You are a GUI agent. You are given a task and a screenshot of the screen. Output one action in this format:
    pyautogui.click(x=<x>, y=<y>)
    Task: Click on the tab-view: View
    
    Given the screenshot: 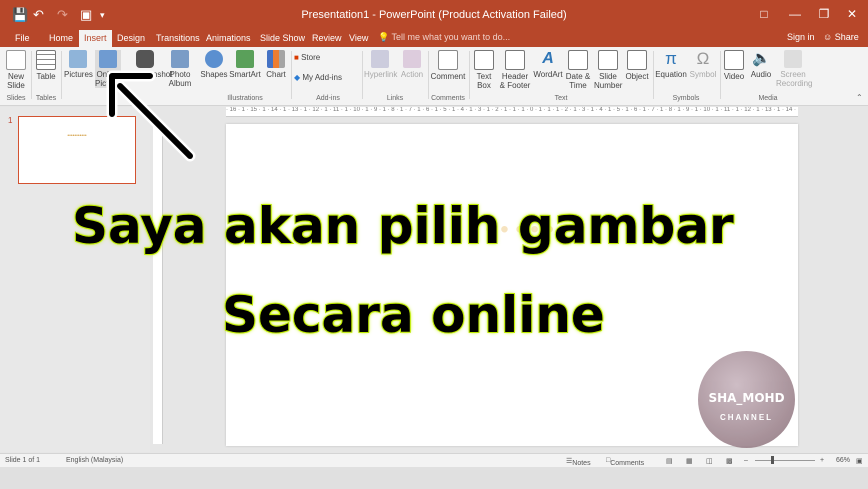 What is the action you would take?
    pyautogui.click(x=358, y=38)
    